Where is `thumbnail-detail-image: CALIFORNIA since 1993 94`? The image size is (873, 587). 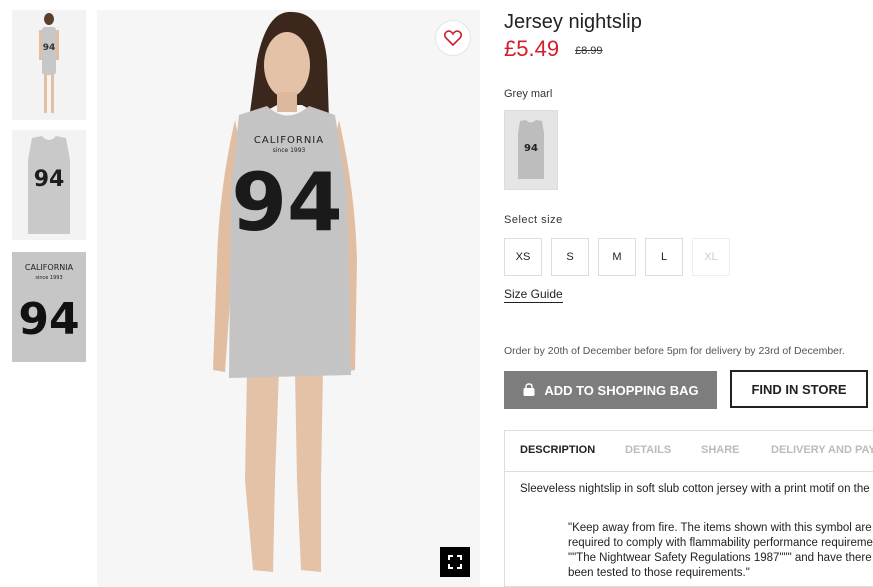 thumbnail-detail-image: CALIFORNIA since 1993 94 is located at coordinates (49, 307).